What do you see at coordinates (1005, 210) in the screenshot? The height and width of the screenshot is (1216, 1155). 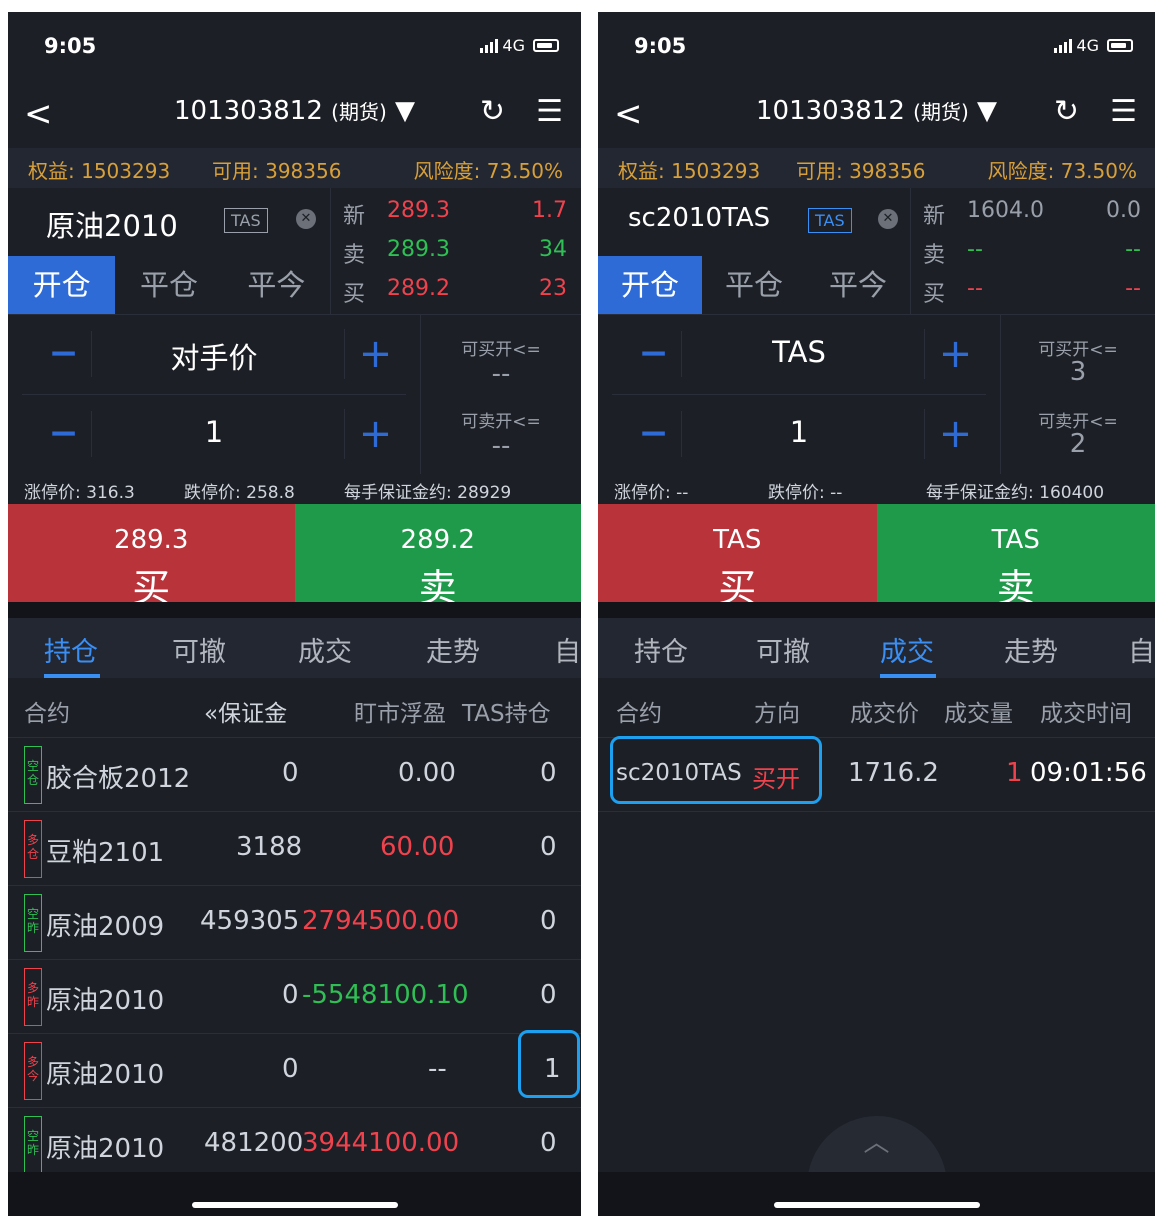 I see `quote-price: 1604.0` at bounding box center [1005, 210].